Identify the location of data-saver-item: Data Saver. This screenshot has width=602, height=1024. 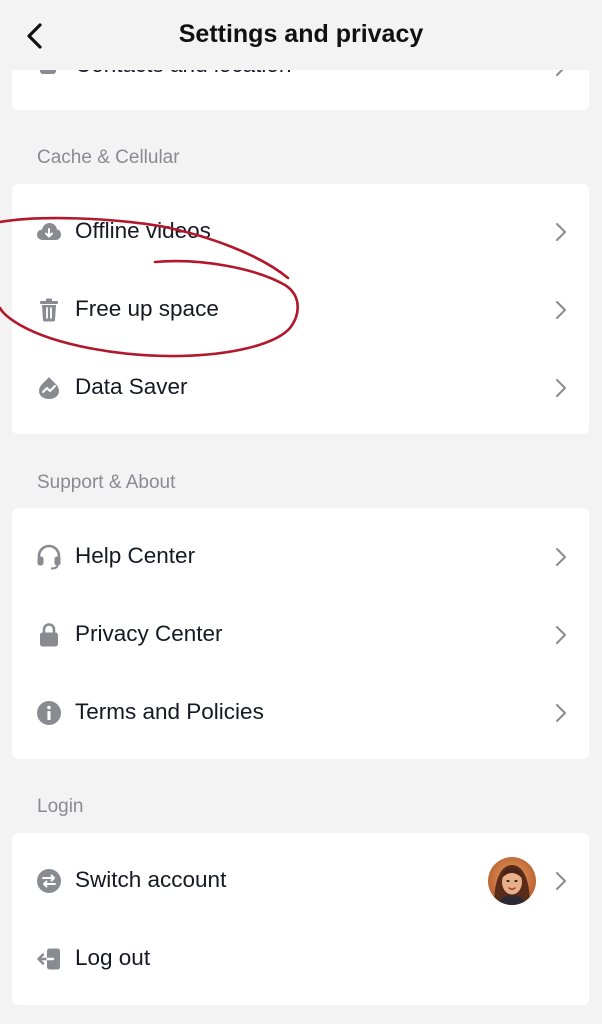
(300, 388).